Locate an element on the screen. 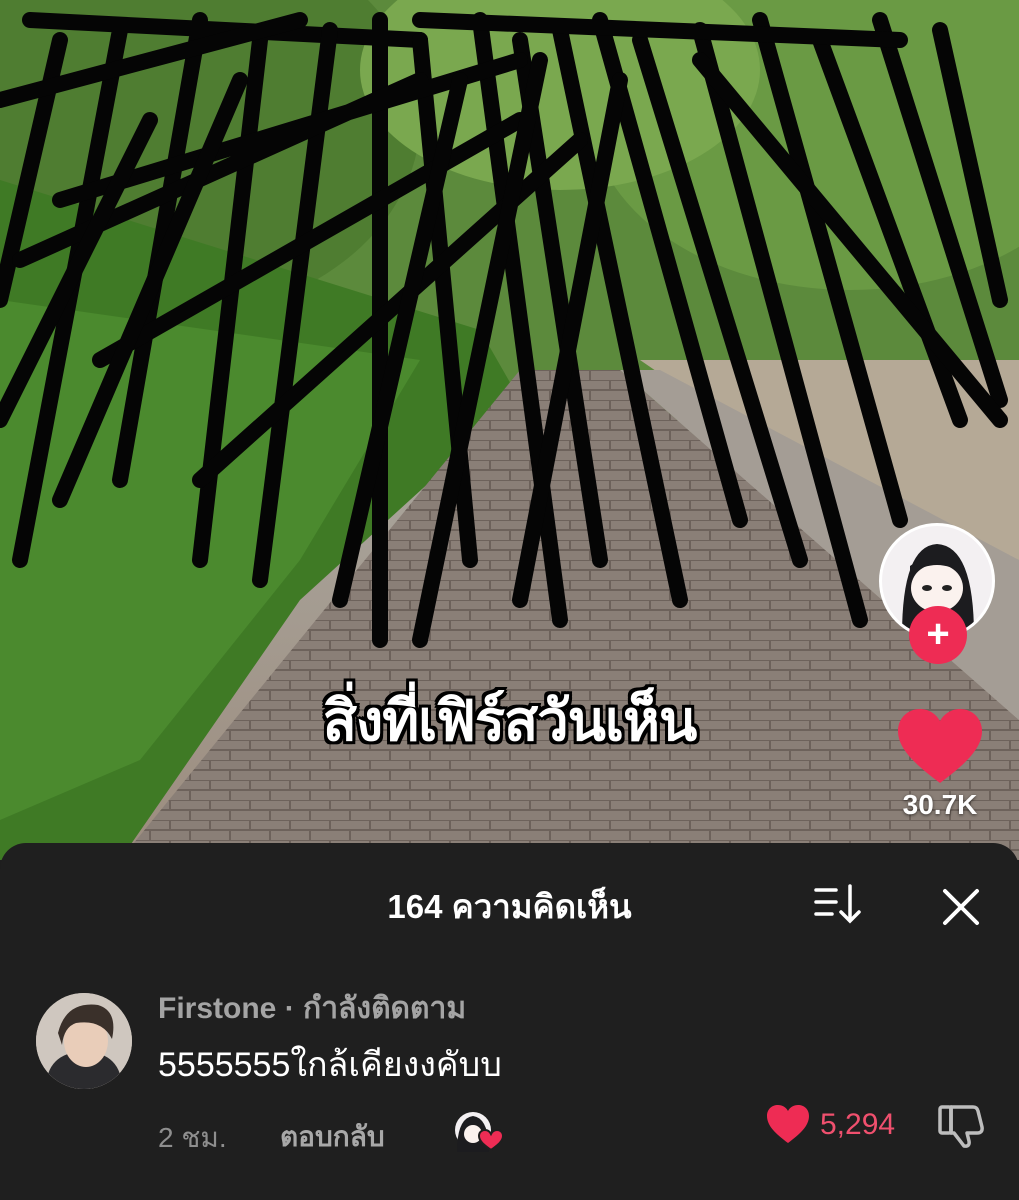 This screenshot has width=1019, height=1200. comment-meta: Firstone · กำลังติดตาม is located at coordinates (312, 1008).